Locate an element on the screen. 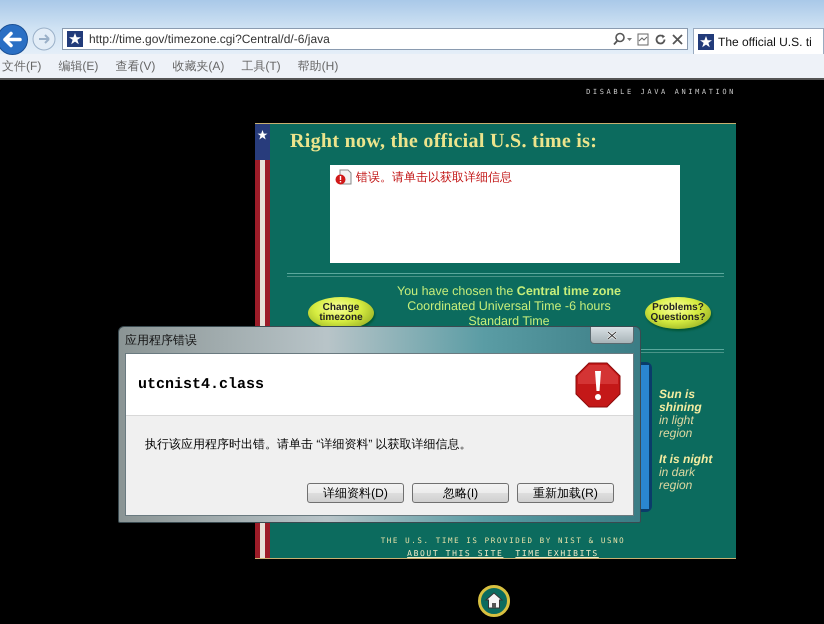 The image size is (824, 624). legend-text: in light region is located at coordinates (676, 427).